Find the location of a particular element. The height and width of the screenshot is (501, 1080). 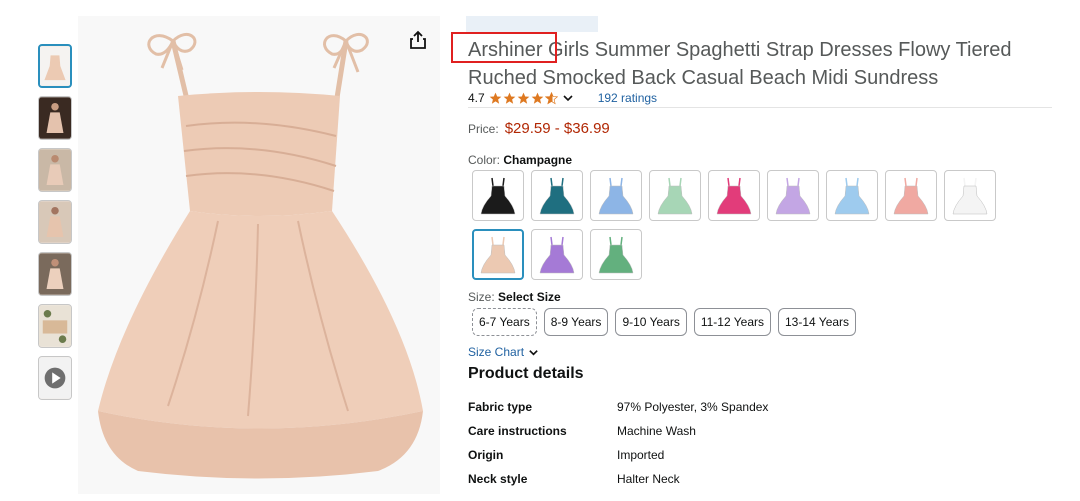

size-option: 9-10 Years is located at coordinates (651, 322).